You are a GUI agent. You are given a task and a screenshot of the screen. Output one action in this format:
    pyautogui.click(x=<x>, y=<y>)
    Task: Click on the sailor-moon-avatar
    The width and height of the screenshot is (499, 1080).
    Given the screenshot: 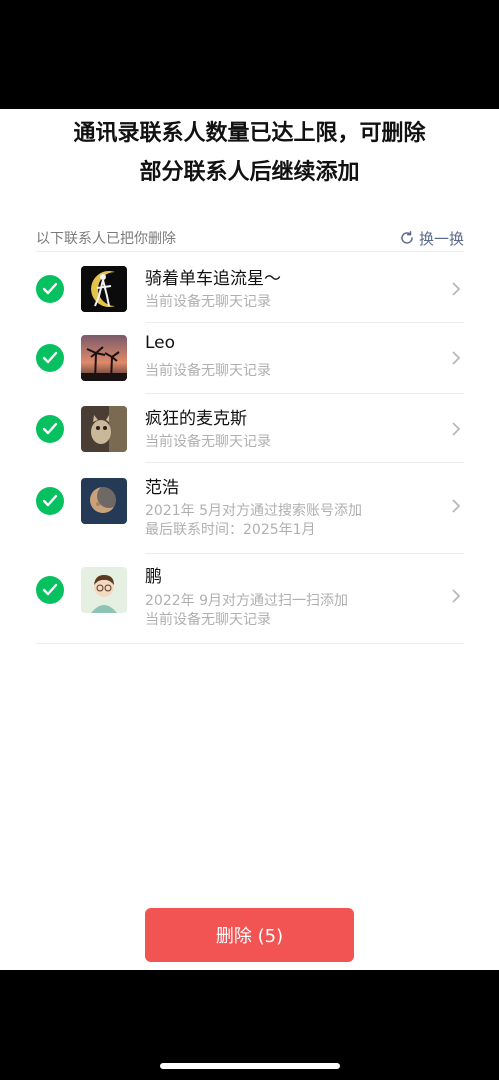 What is the action you would take?
    pyautogui.click(x=104, y=289)
    